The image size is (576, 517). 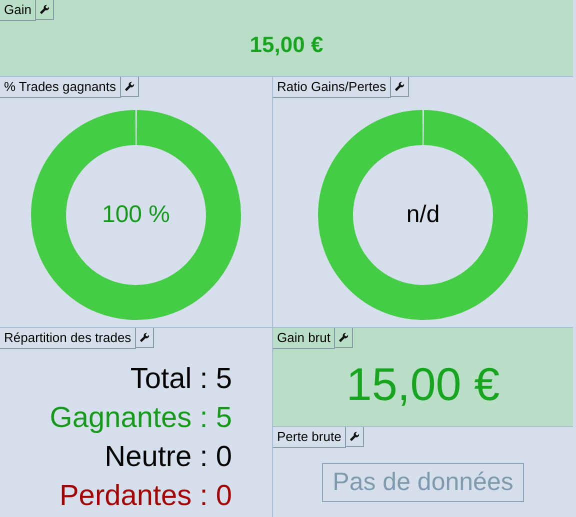 I want to click on gauge-value: 100 %, so click(x=136, y=214).